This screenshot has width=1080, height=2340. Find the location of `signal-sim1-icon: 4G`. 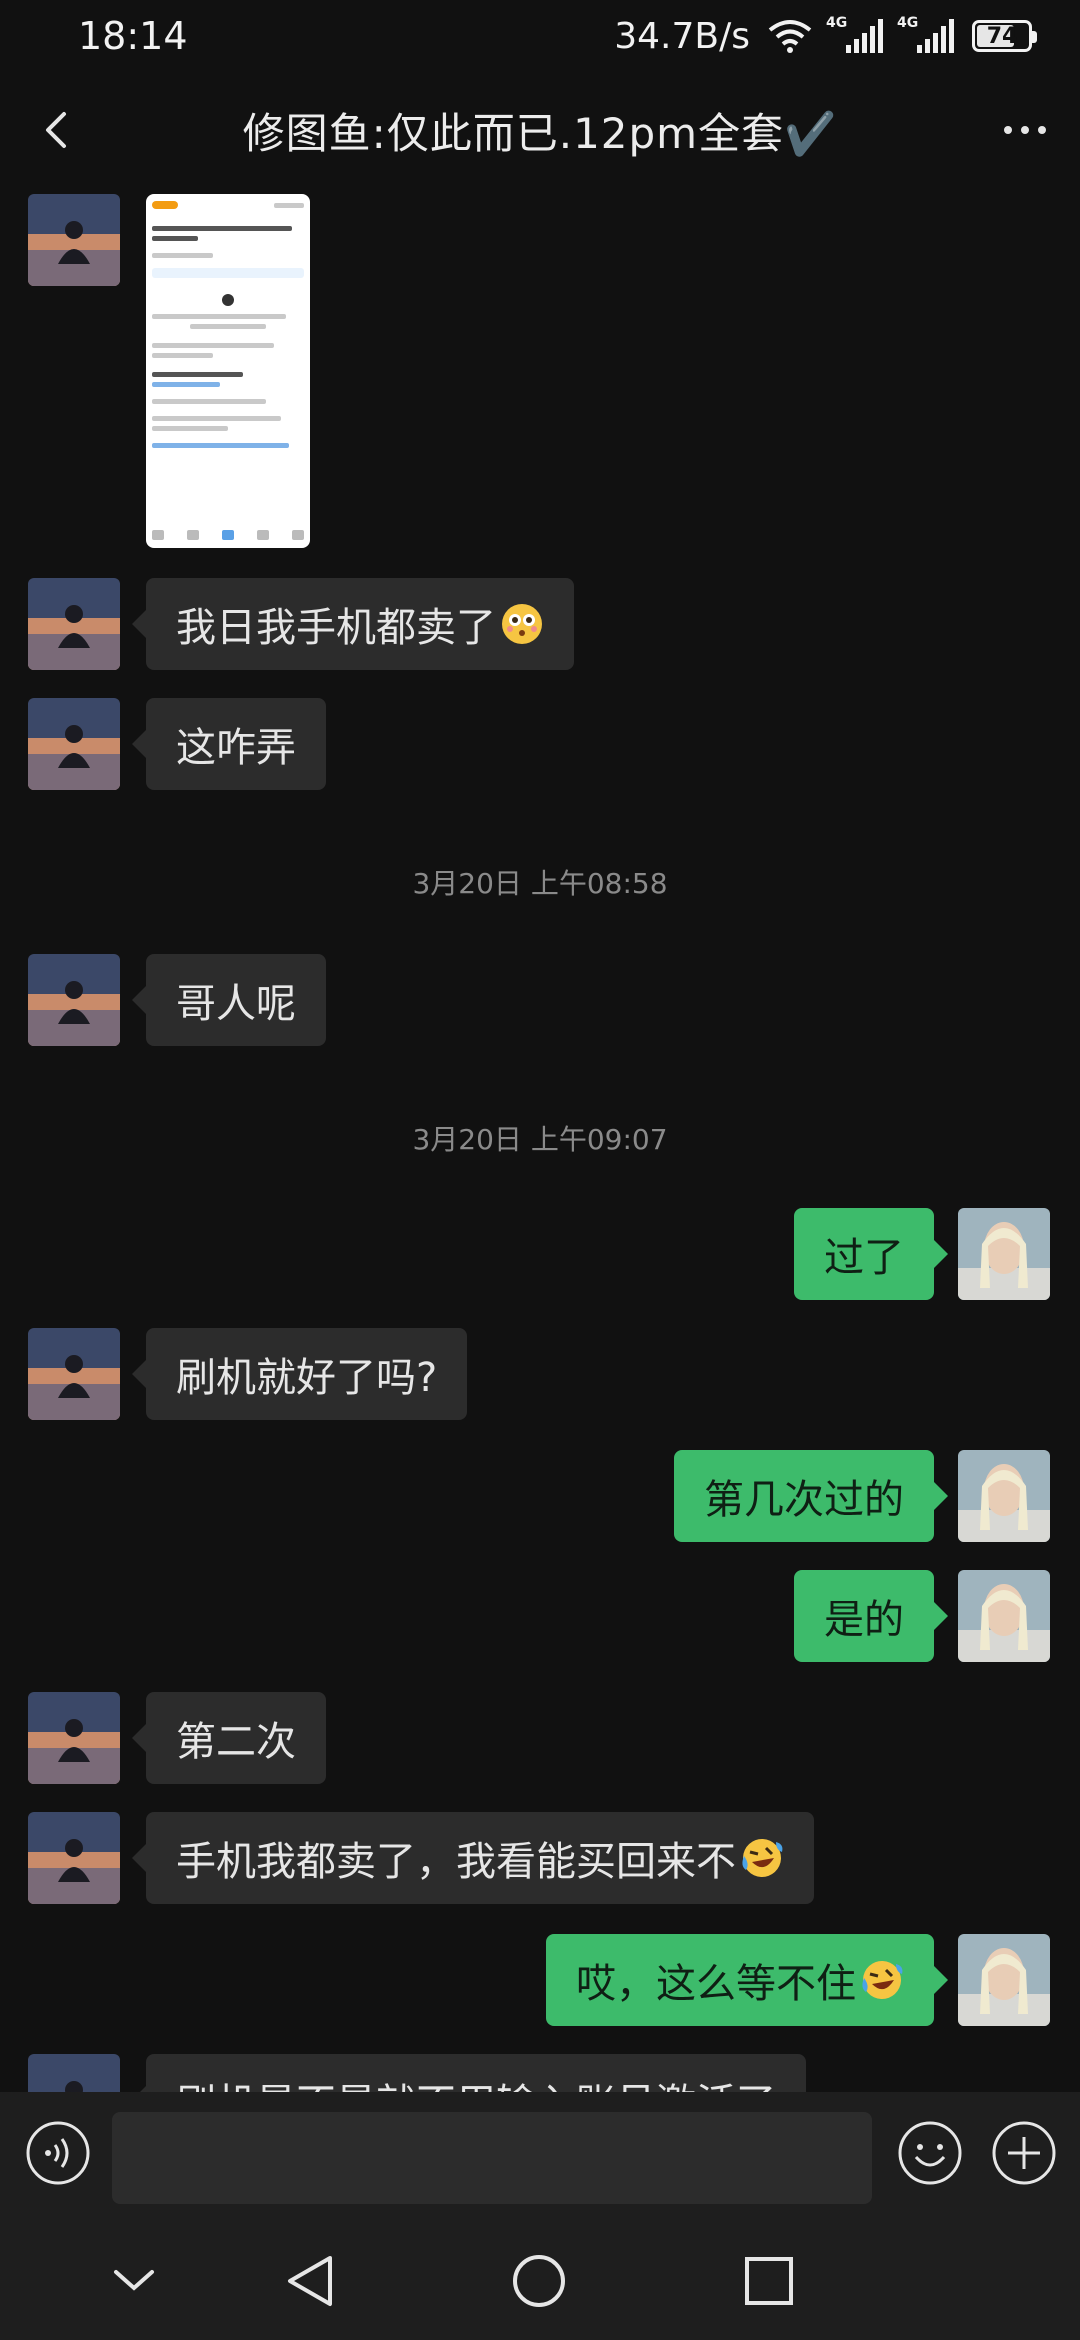

signal-sim1-icon: 4G is located at coordinates (854, 34).